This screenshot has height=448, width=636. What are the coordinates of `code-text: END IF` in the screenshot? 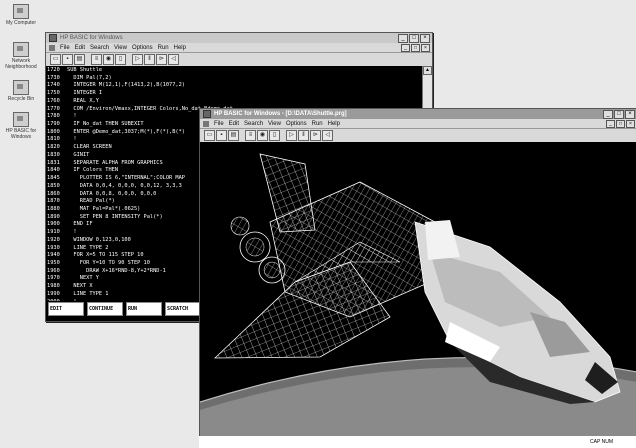 It's located at (80, 224).